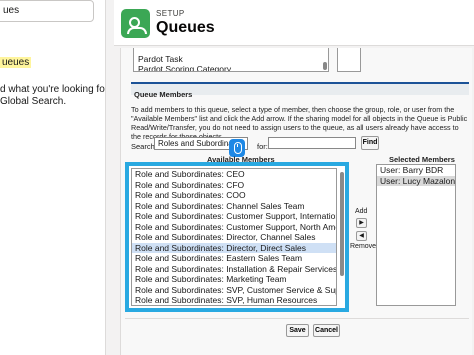 The height and width of the screenshot is (355, 474). Describe the element at coordinates (363, 246) in the screenshot. I see `remove-label: Remove` at that location.